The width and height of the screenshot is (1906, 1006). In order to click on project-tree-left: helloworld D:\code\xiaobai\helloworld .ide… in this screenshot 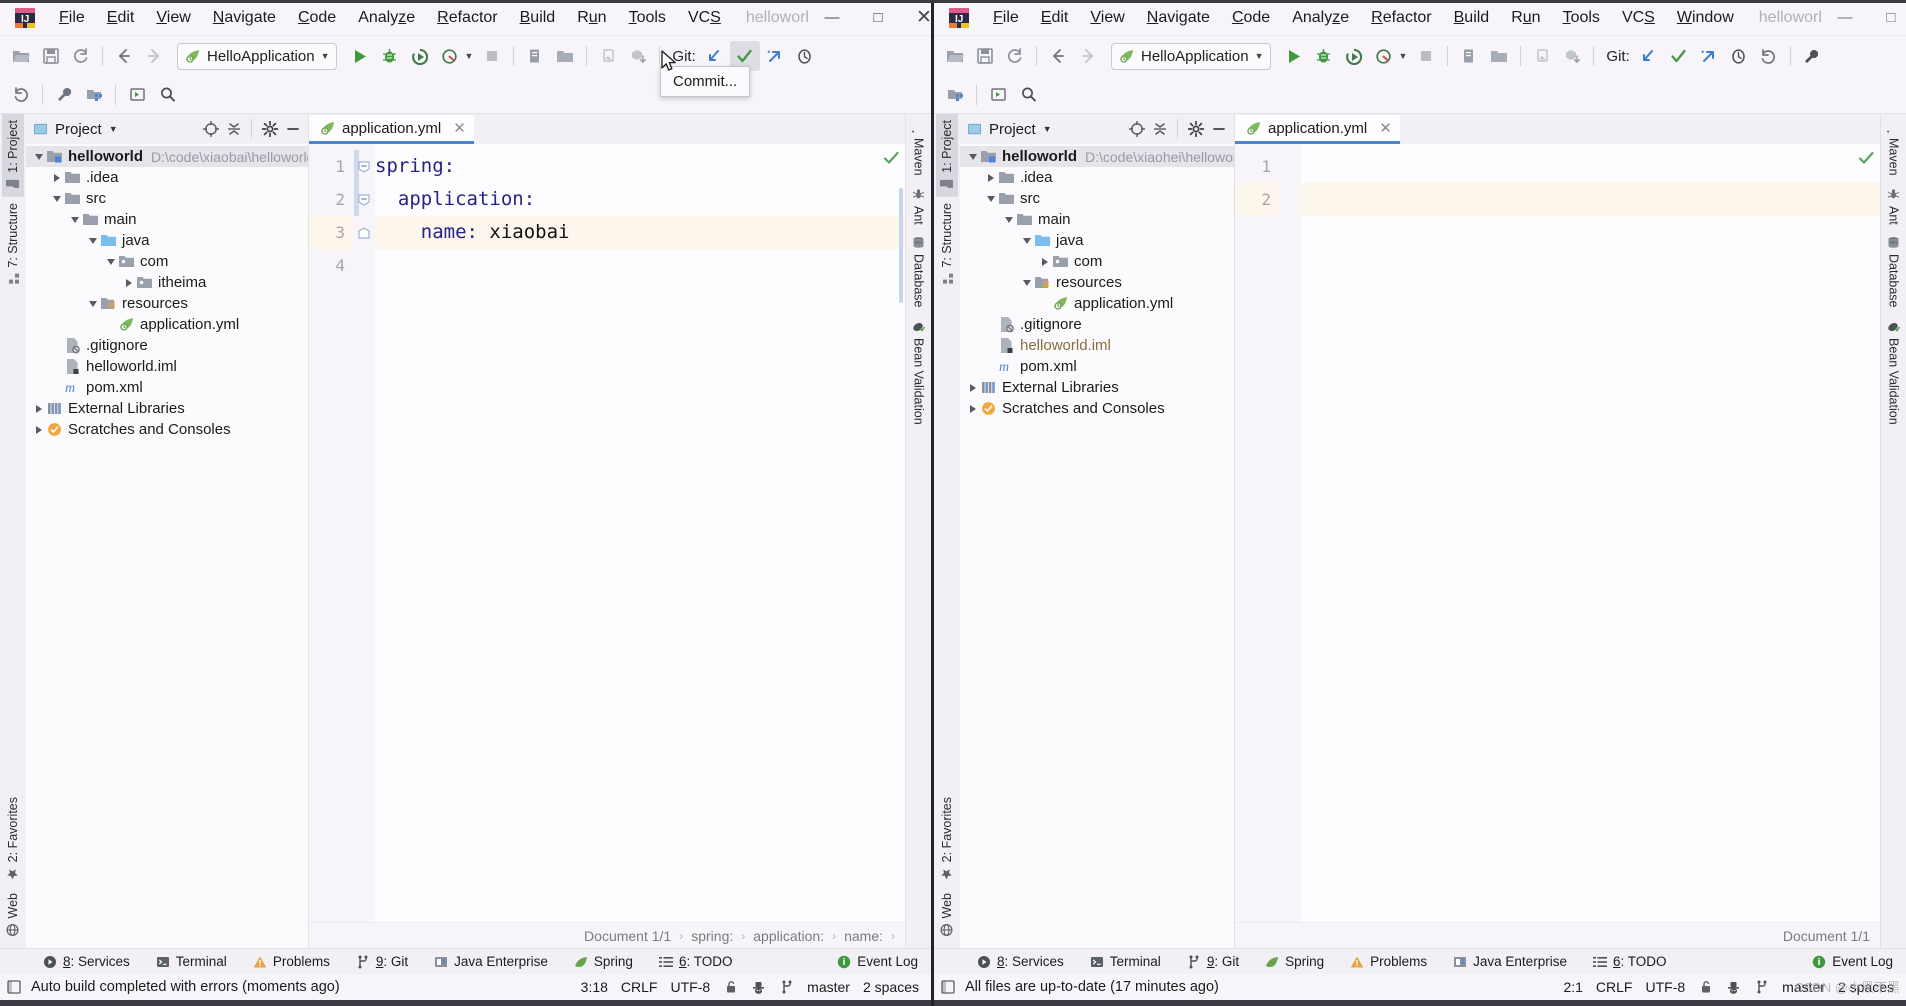, I will do `click(167, 546)`.